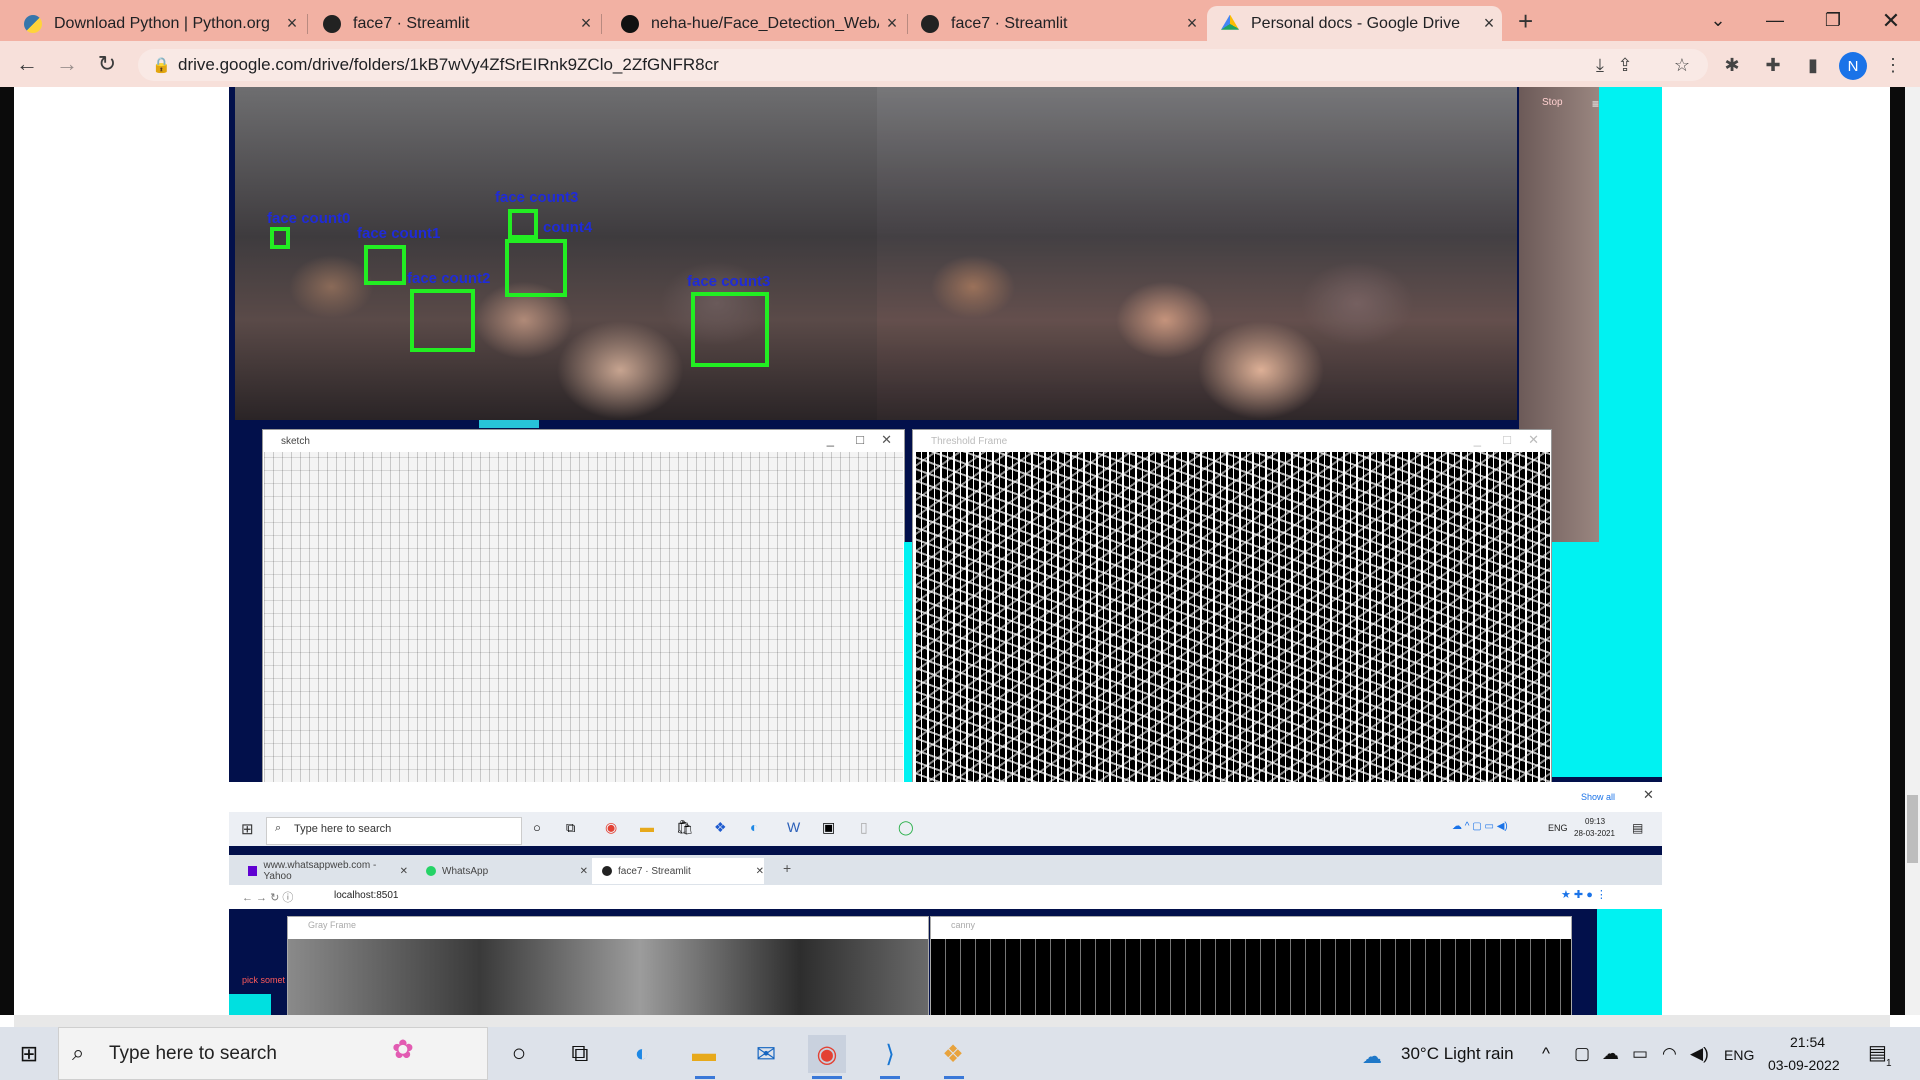  I want to click on inner-tray-icons: ☁ ^ ▢ ▭ ◀), so click(1480, 826).